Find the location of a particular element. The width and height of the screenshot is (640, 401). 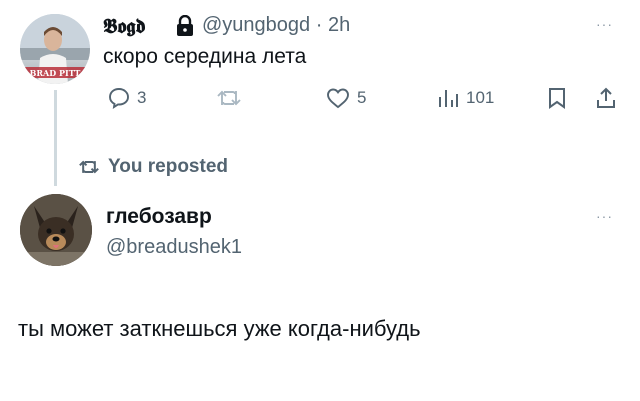

avatar-breadushek1 is located at coordinates (56, 230).